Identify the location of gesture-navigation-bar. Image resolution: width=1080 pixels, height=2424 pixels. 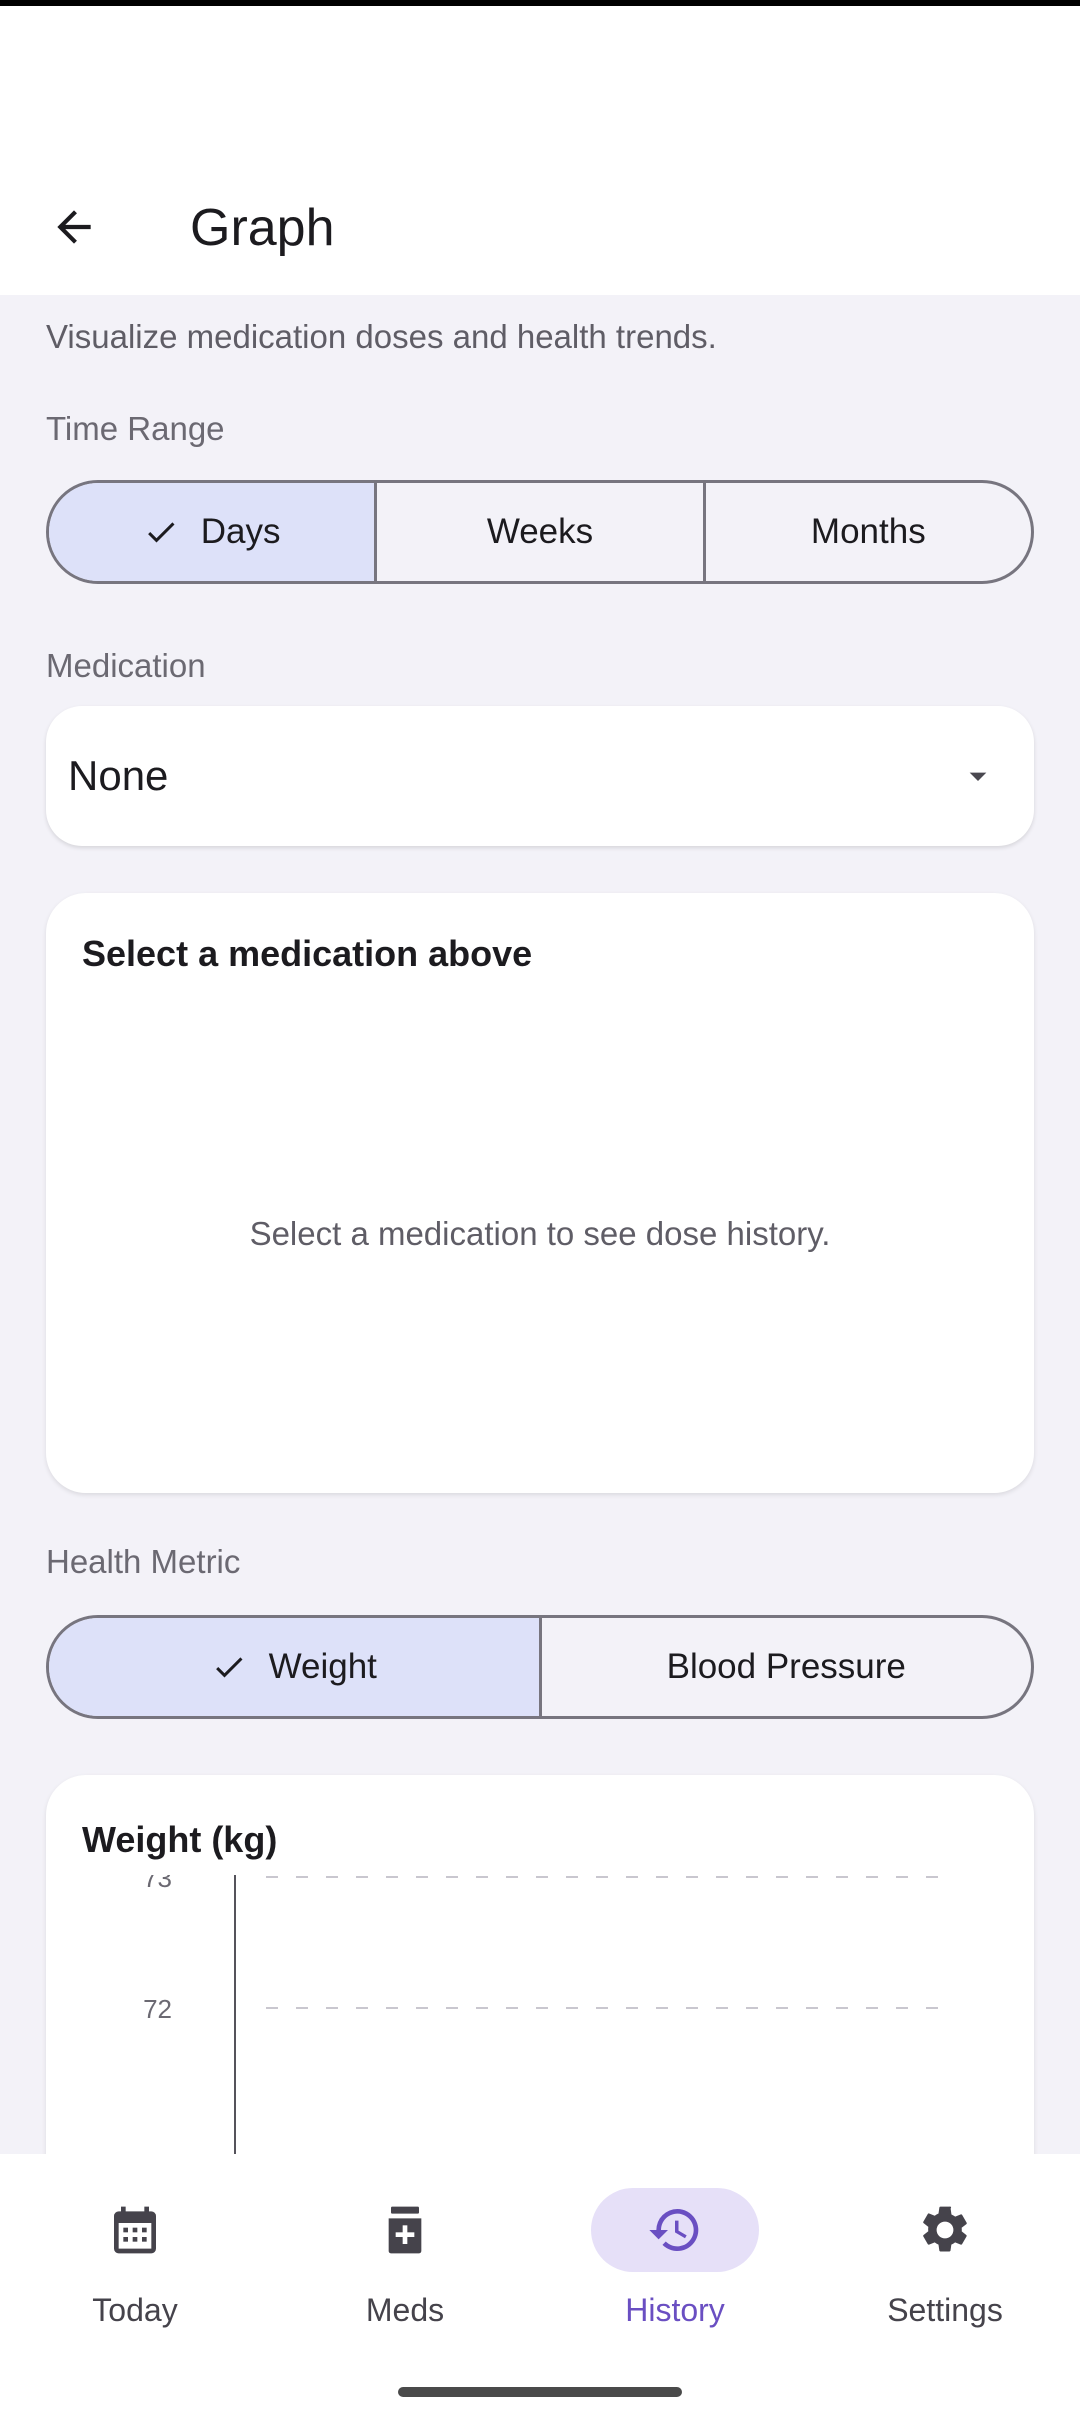
(540, 2392).